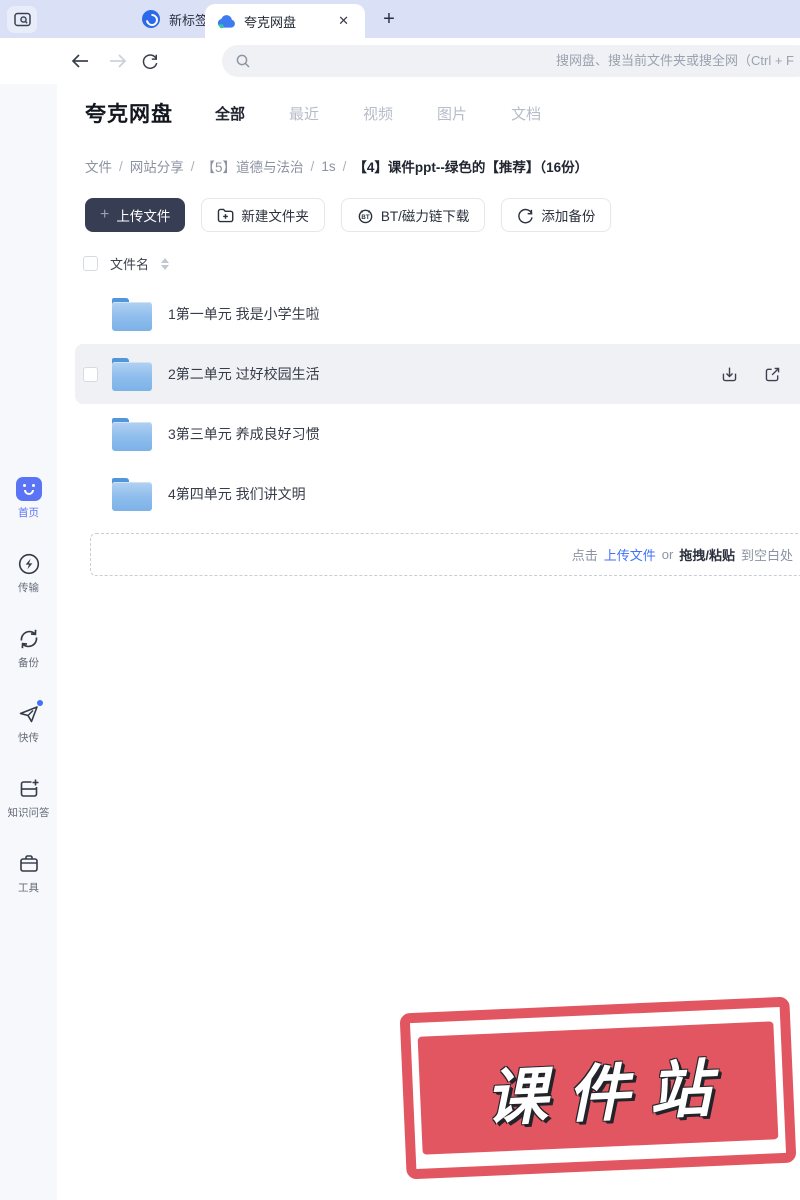 Image resolution: width=800 pixels, height=1200 pixels. I want to click on breadcrumb-item: 【5】道德与法治, so click(253, 166).